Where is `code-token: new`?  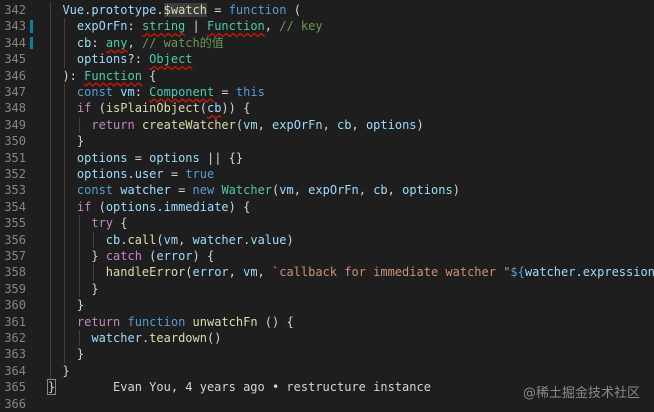 code-token: new is located at coordinates (203, 190).